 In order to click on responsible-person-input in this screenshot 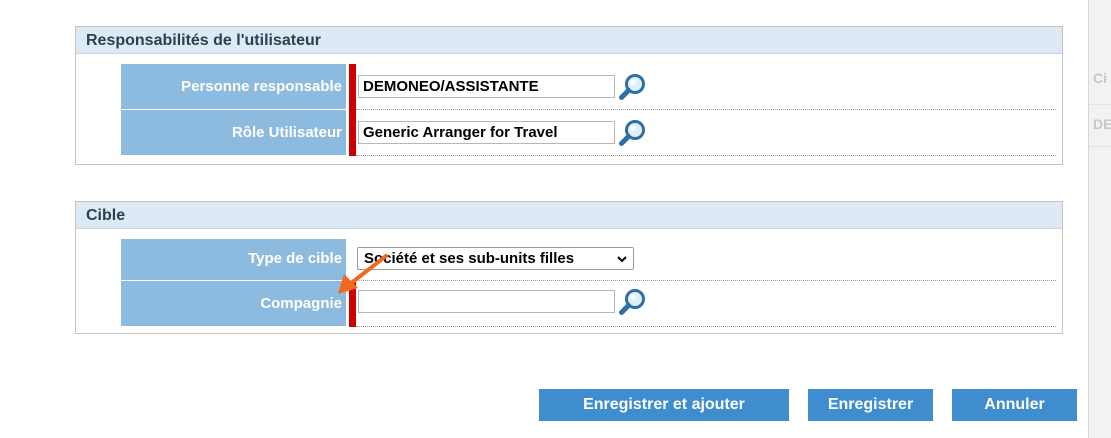, I will do `click(486, 86)`.